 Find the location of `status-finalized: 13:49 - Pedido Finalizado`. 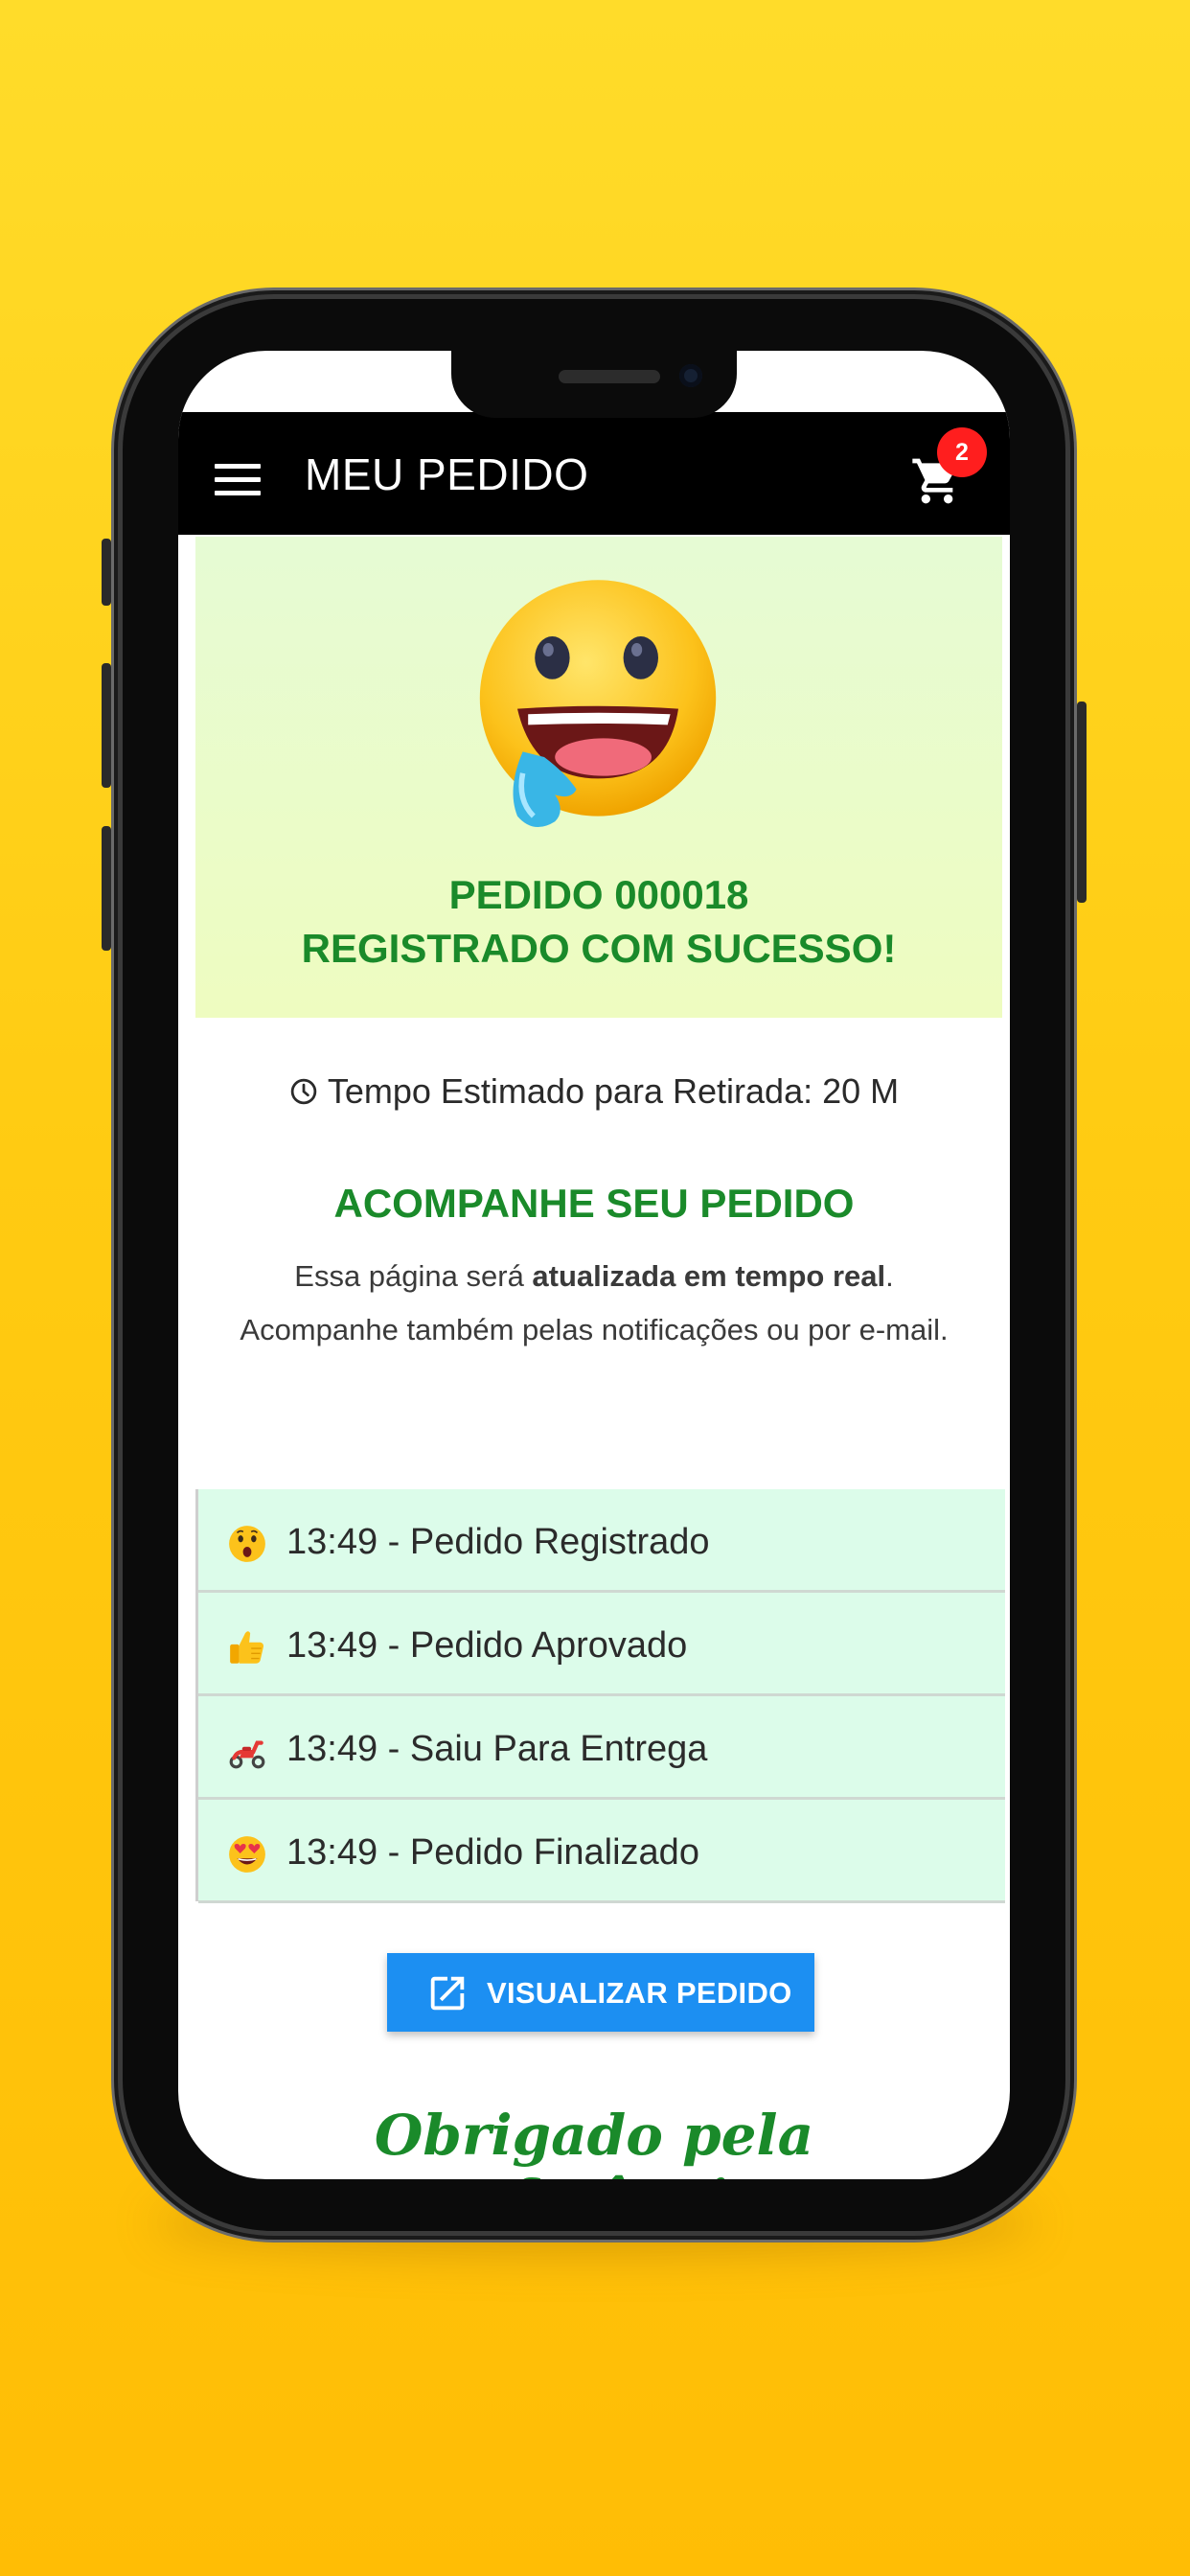

status-finalized: 13:49 - Pedido Finalizado is located at coordinates (602, 1851).